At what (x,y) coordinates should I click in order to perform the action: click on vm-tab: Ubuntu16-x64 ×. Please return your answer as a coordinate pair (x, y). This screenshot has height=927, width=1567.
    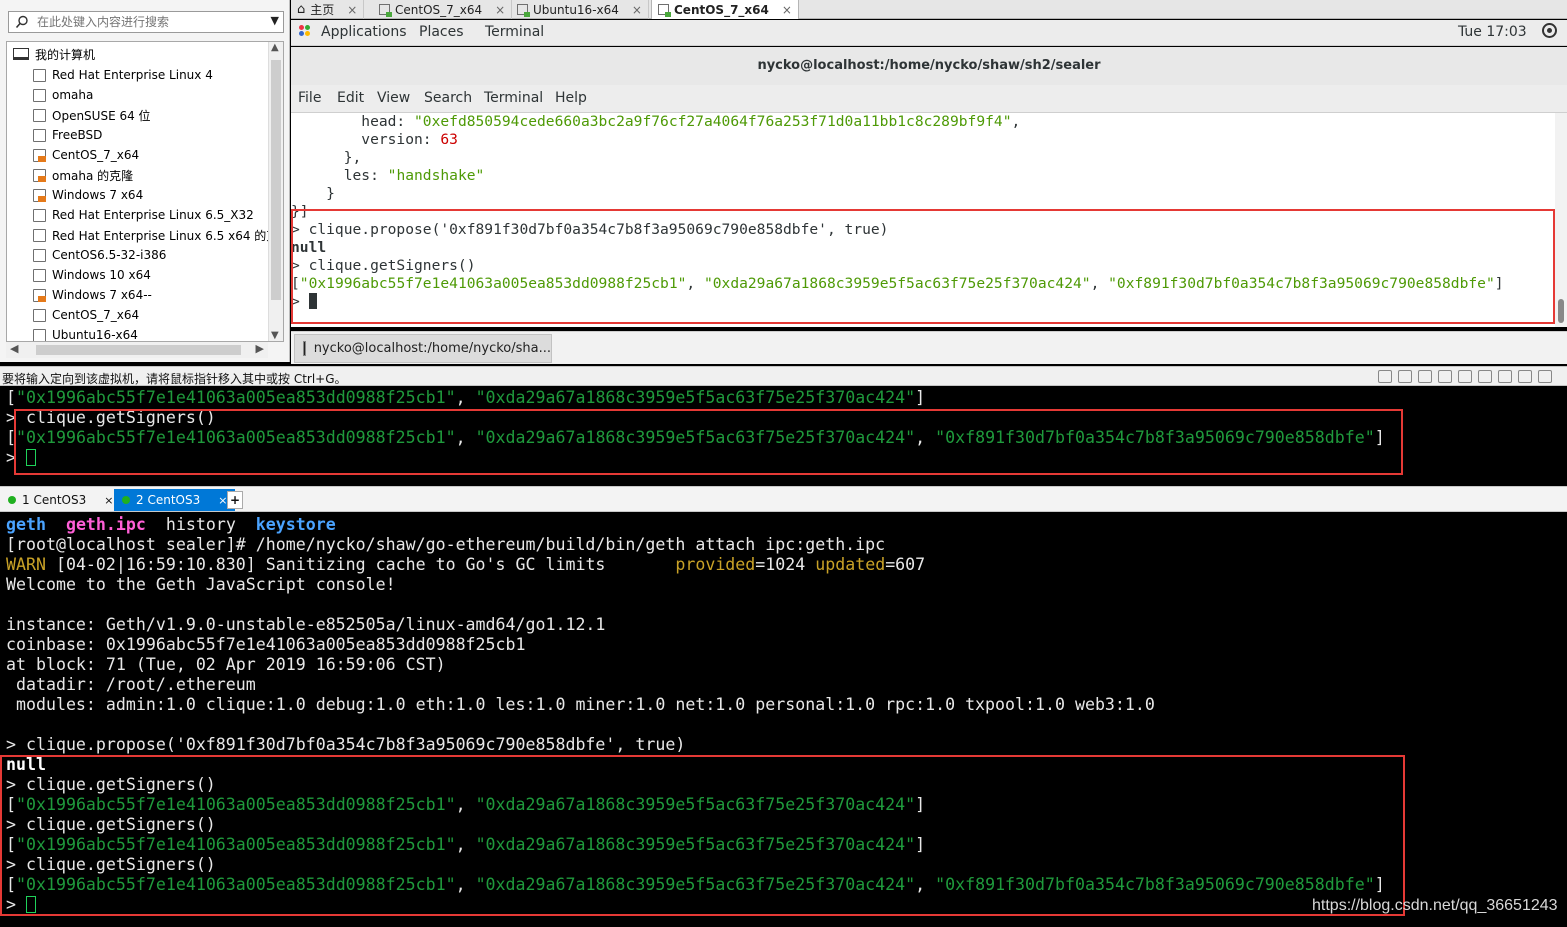
    Looking at the image, I should click on (580, 9).